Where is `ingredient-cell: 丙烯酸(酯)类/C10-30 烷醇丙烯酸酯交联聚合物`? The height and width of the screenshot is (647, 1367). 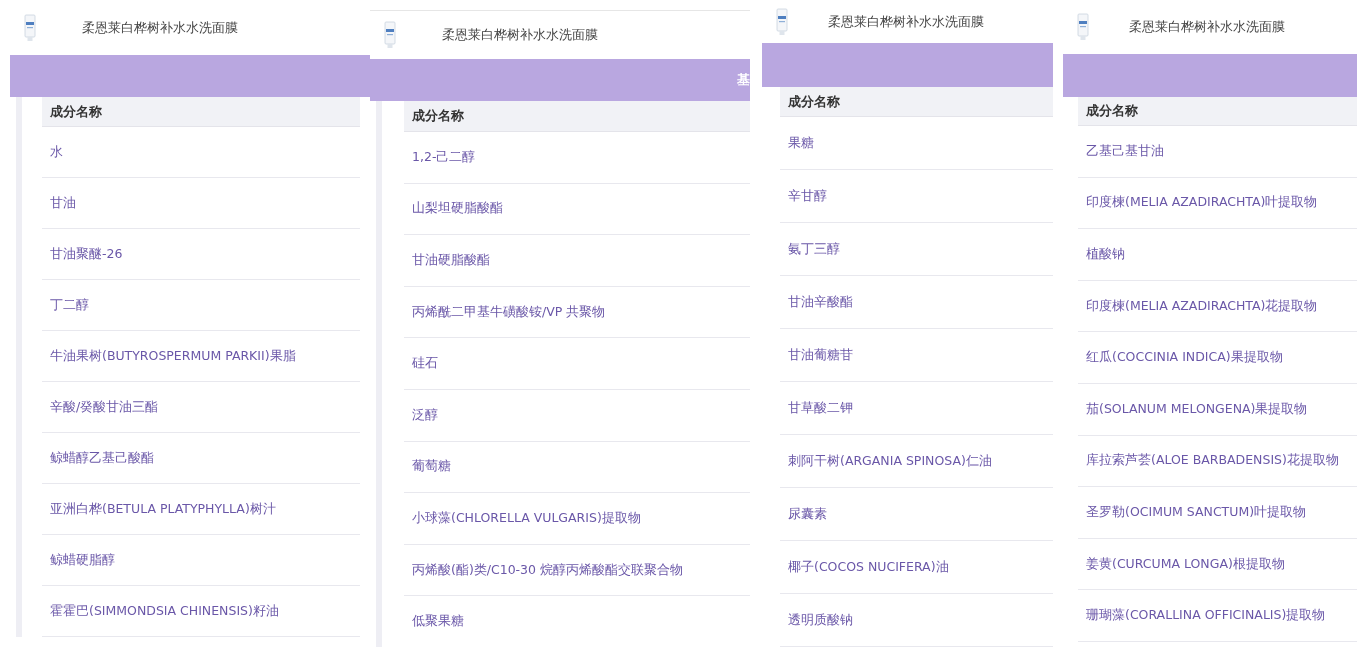
ingredient-cell: 丙烯酸(酯)类/C10-30 烷醇丙烯酸酯交联聚合物 is located at coordinates (577, 570).